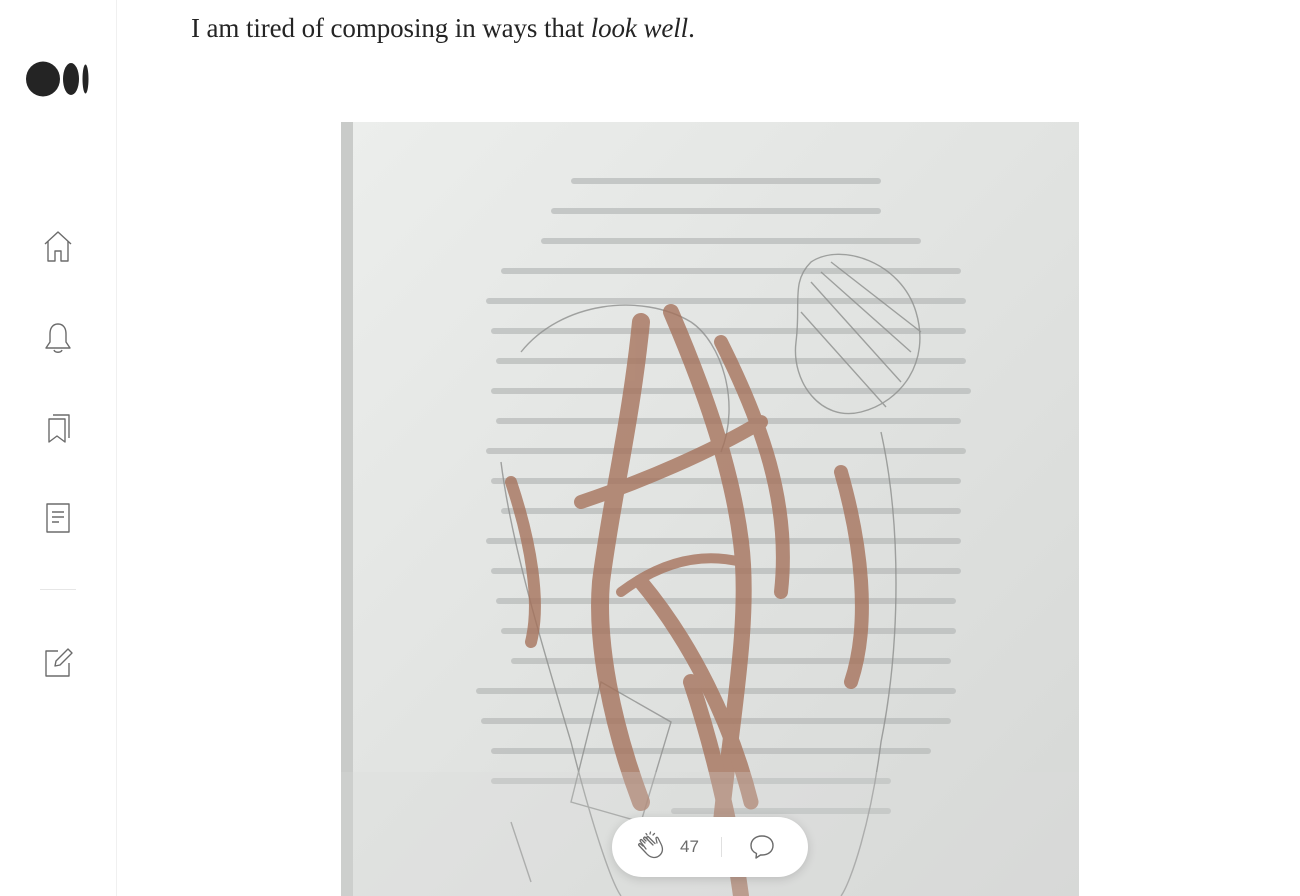 This screenshot has height=896, width=1300. Describe the element at coordinates (689, 846) in the screenshot. I see `clap-count: 47` at that location.